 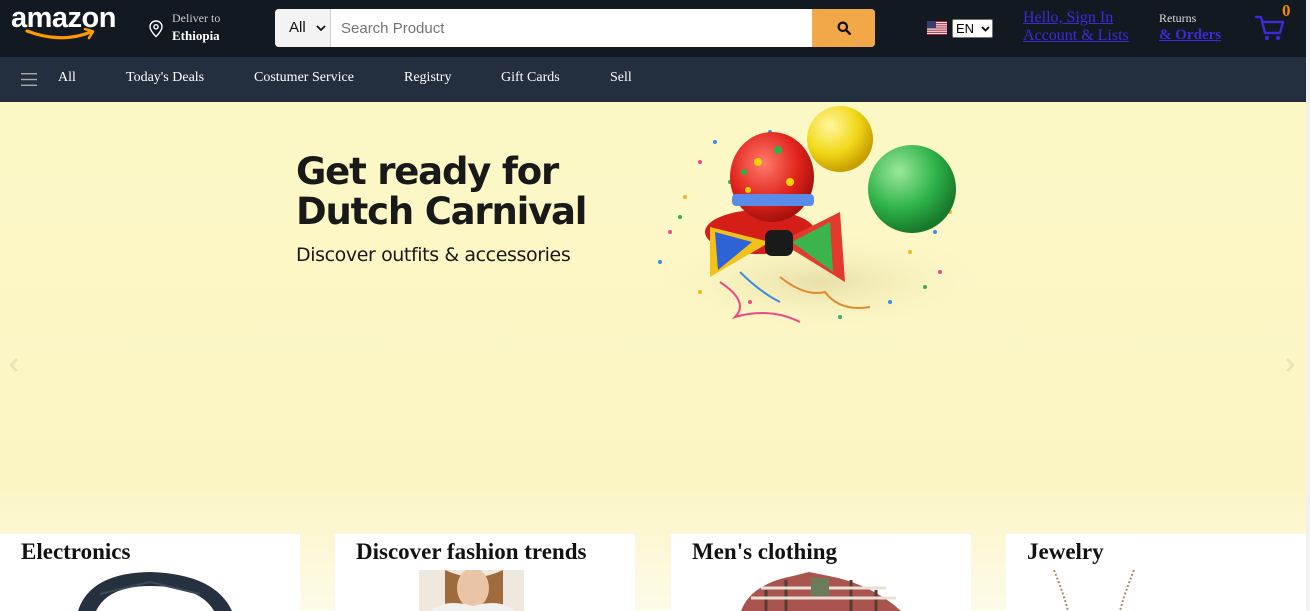 What do you see at coordinates (441, 191) in the screenshot?
I see `hero-title: Get ready for Dutch Carnival` at bounding box center [441, 191].